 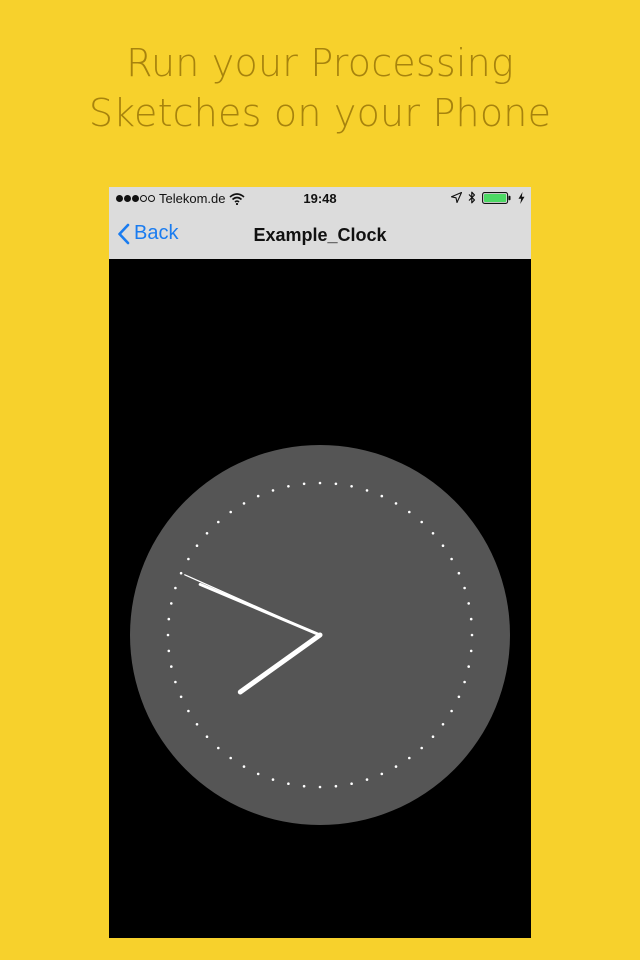 What do you see at coordinates (472, 197) in the screenshot?
I see `bluetooth-icon` at bounding box center [472, 197].